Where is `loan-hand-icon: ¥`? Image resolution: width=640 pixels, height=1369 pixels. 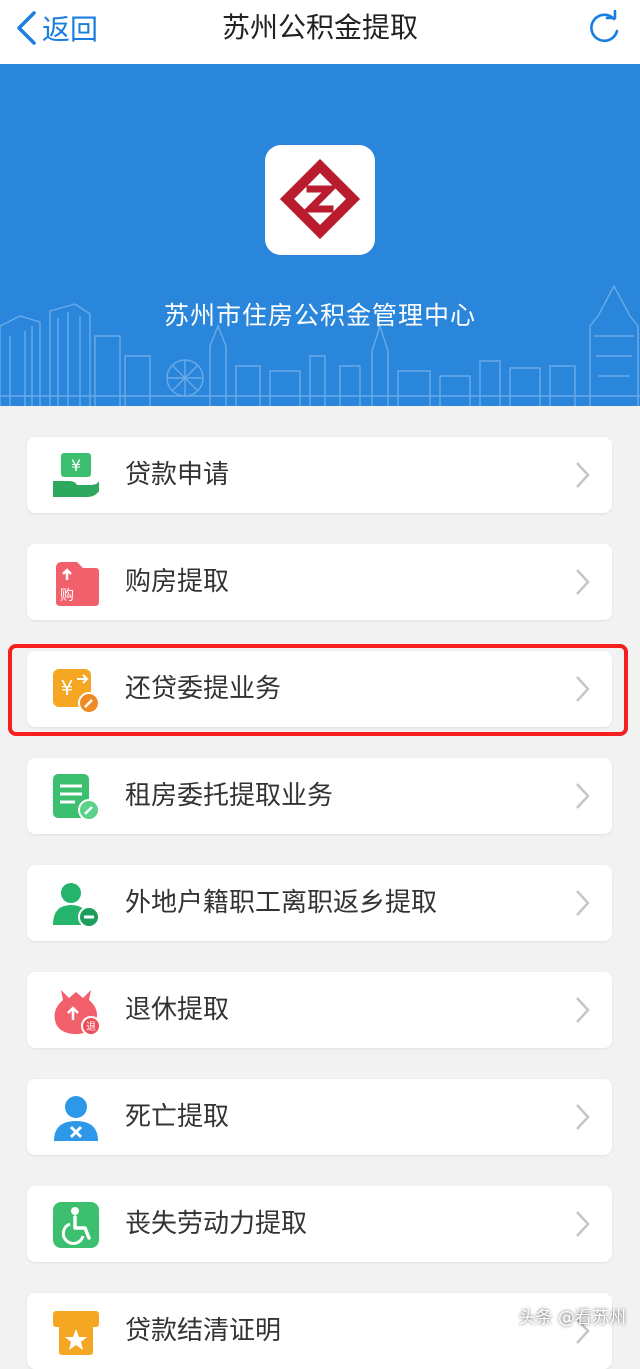
loan-hand-icon: ¥ is located at coordinates (76, 475).